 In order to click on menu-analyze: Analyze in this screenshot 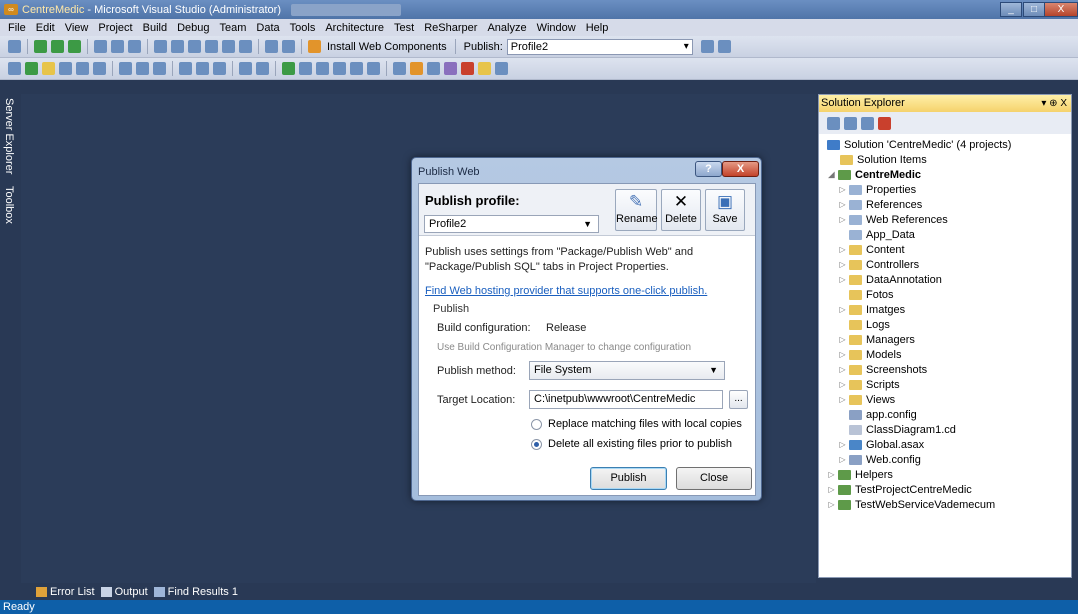, I will do `click(506, 28)`.